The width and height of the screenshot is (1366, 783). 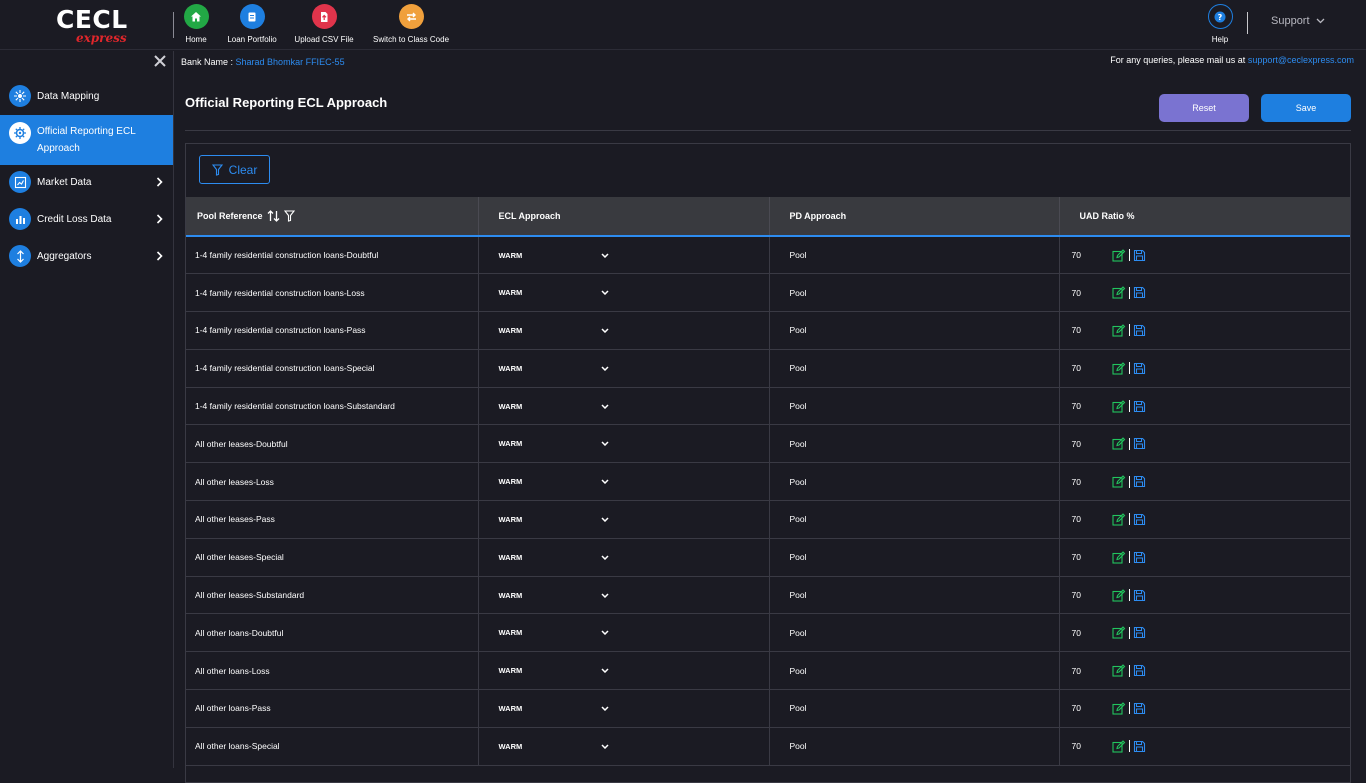 I want to click on sidebar-item-label: Credit Loss Data, so click(x=74, y=219).